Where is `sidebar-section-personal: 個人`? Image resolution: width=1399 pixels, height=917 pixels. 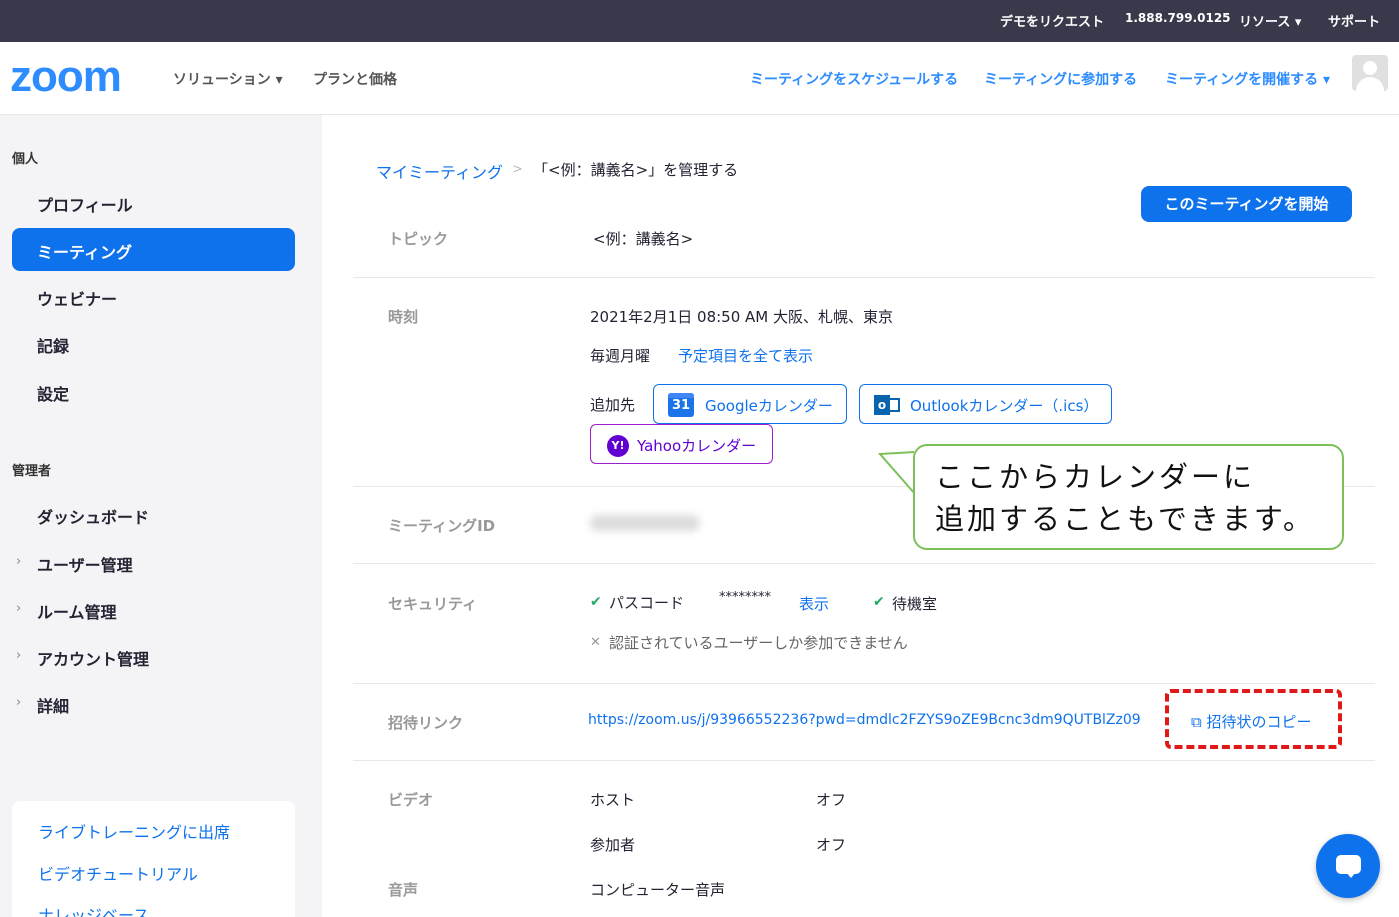
sidebar-section-personal: 個人 is located at coordinates (25, 159).